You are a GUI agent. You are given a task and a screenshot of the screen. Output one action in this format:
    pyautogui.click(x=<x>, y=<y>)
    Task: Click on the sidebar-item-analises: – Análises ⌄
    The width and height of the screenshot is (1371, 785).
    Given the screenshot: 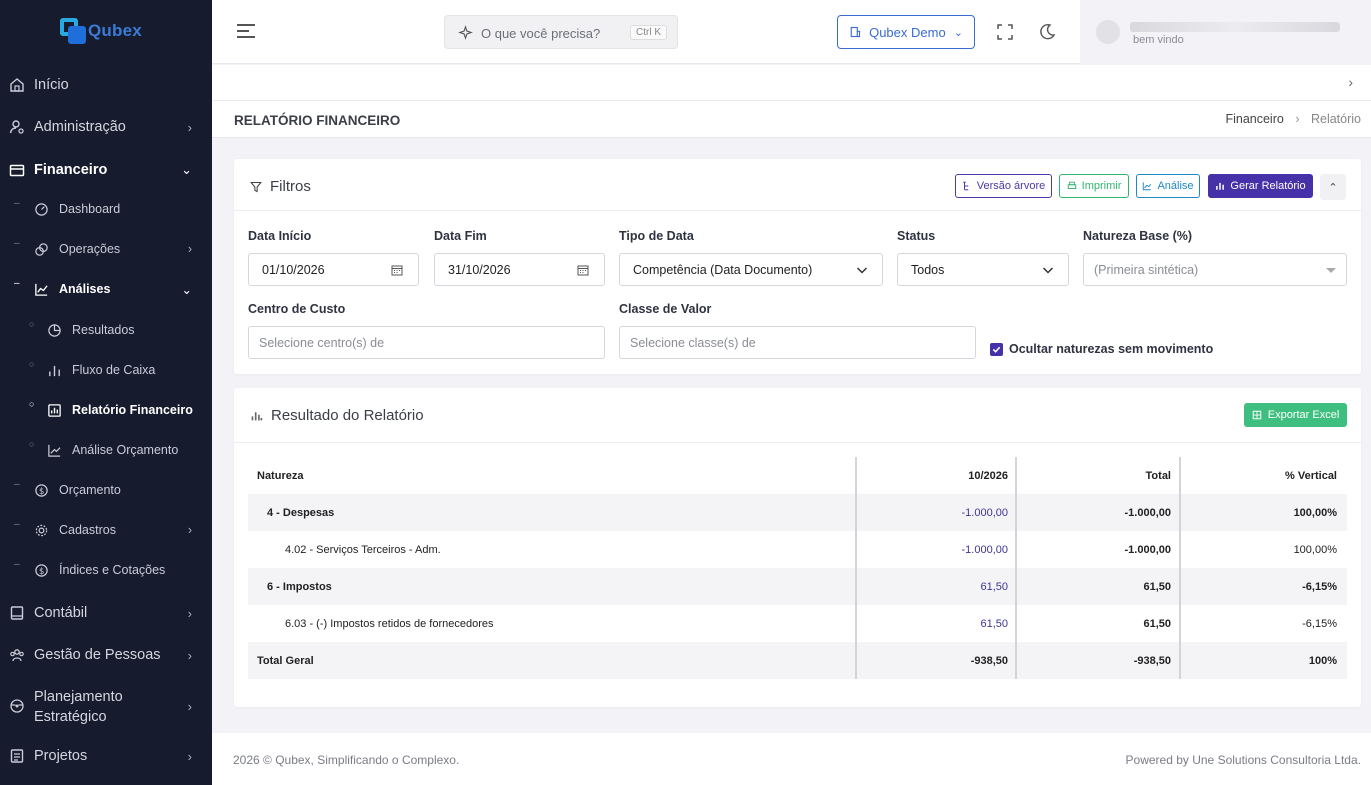 What is the action you would take?
    pyautogui.click(x=106, y=288)
    